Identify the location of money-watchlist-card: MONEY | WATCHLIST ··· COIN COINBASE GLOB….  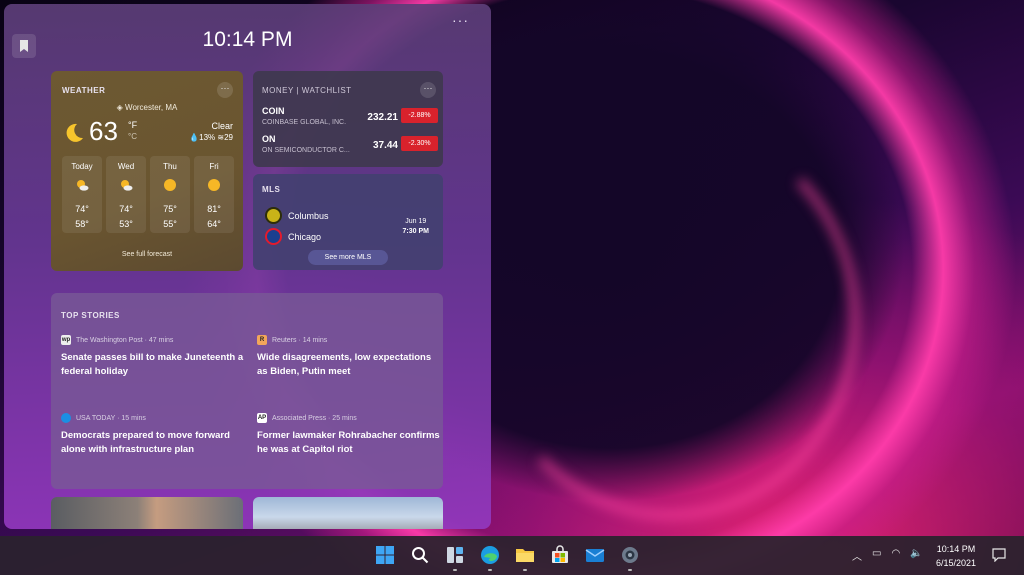
(348, 119).